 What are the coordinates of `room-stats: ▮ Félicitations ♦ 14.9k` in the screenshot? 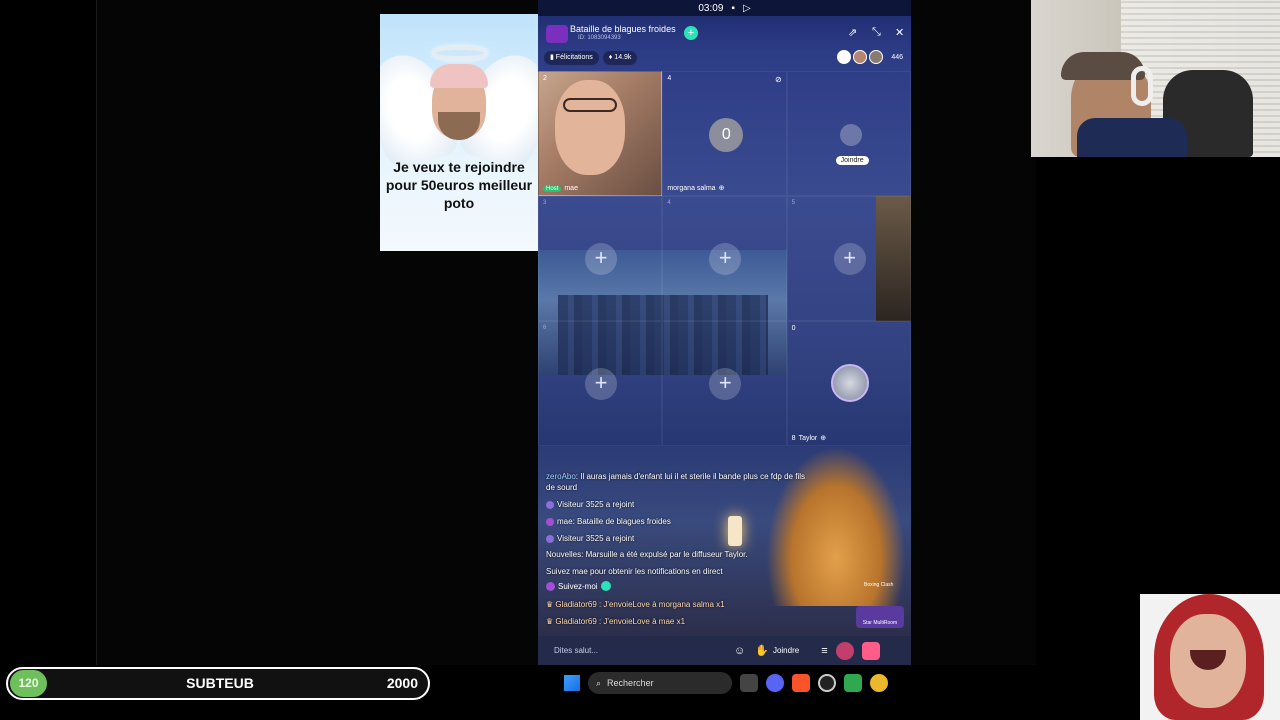 It's located at (591, 58).